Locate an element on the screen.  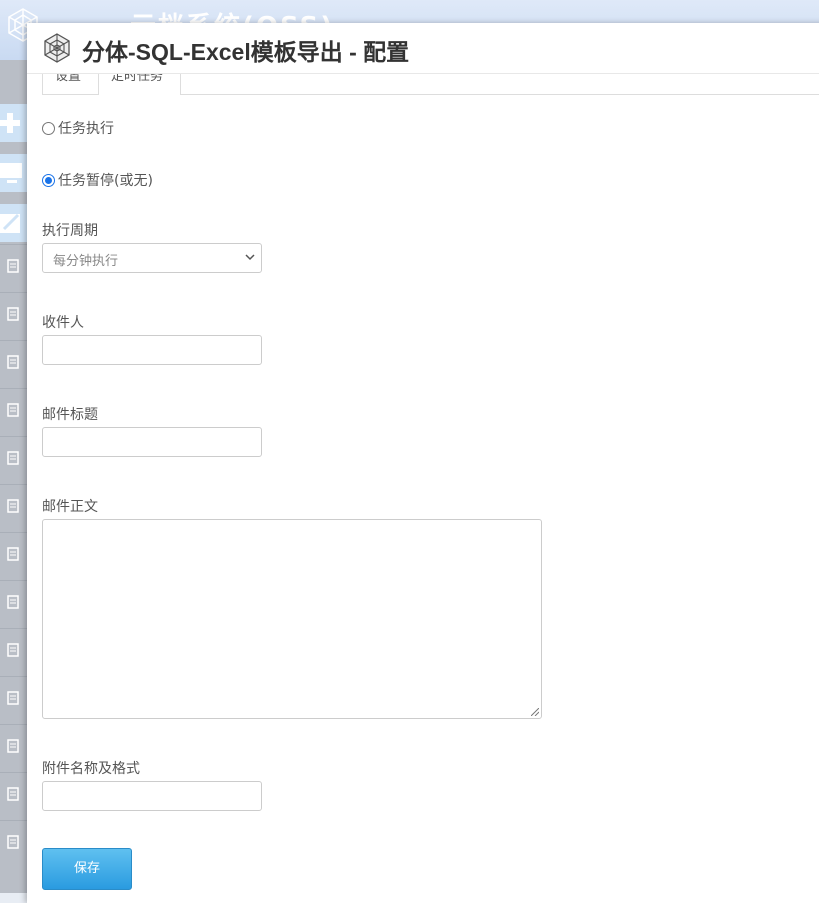
sidebar is located at coordinates (13, 476).